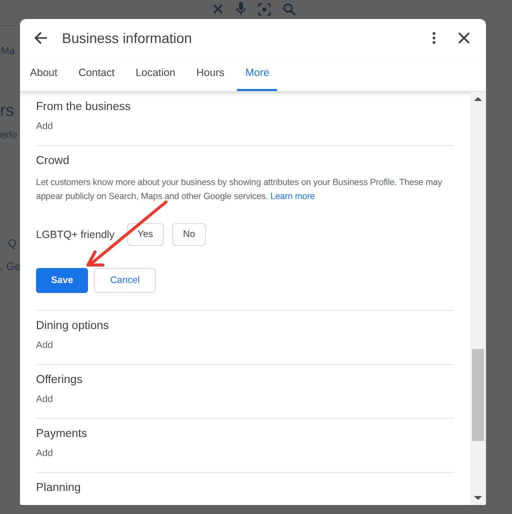  I want to click on section-title: From the business, so click(84, 107).